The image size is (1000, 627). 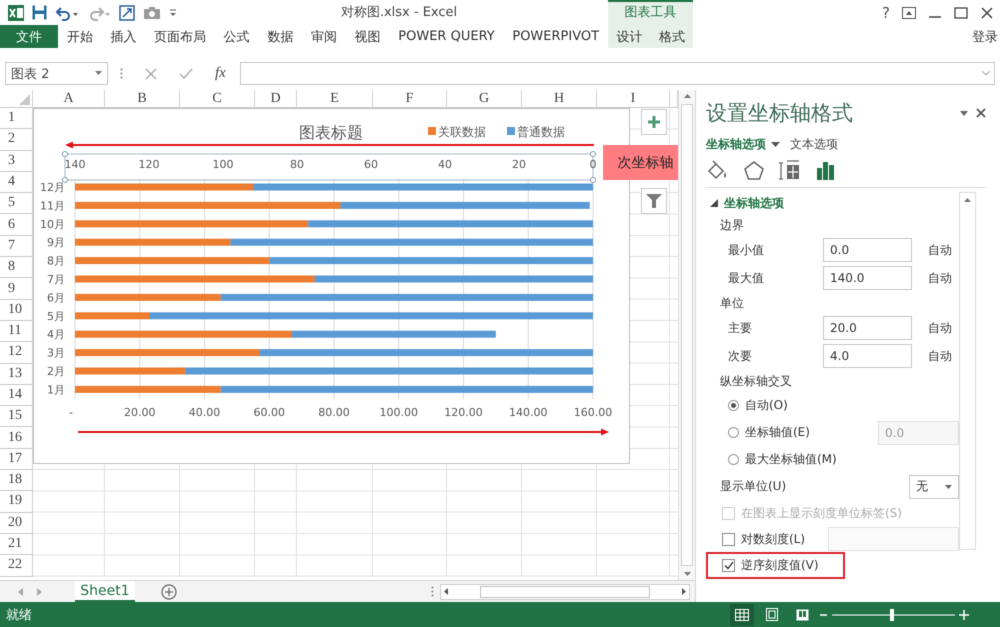 I want to click on camera-icon, so click(x=152, y=13).